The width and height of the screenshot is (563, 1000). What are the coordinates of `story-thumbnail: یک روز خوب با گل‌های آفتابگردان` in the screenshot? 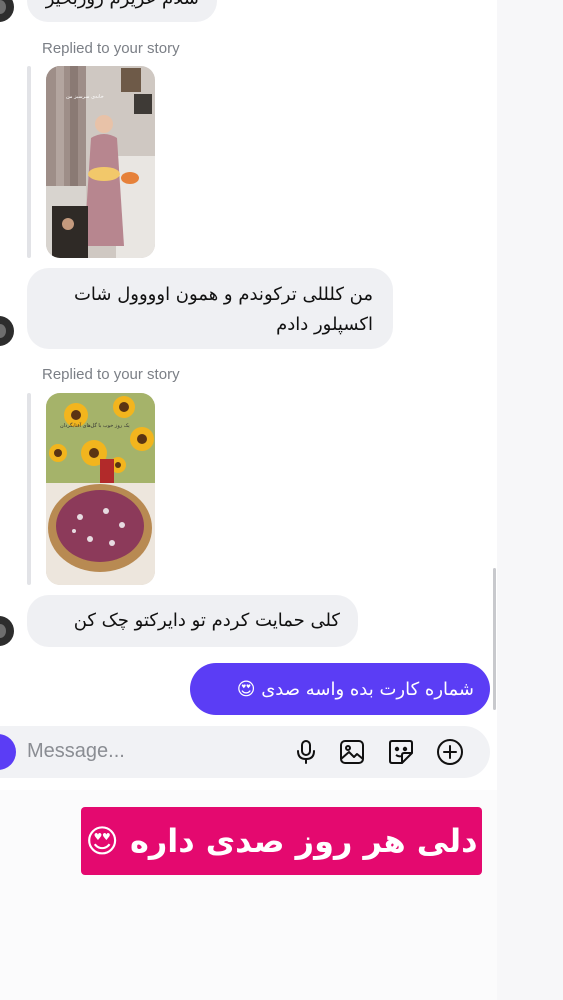 It's located at (100, 489).